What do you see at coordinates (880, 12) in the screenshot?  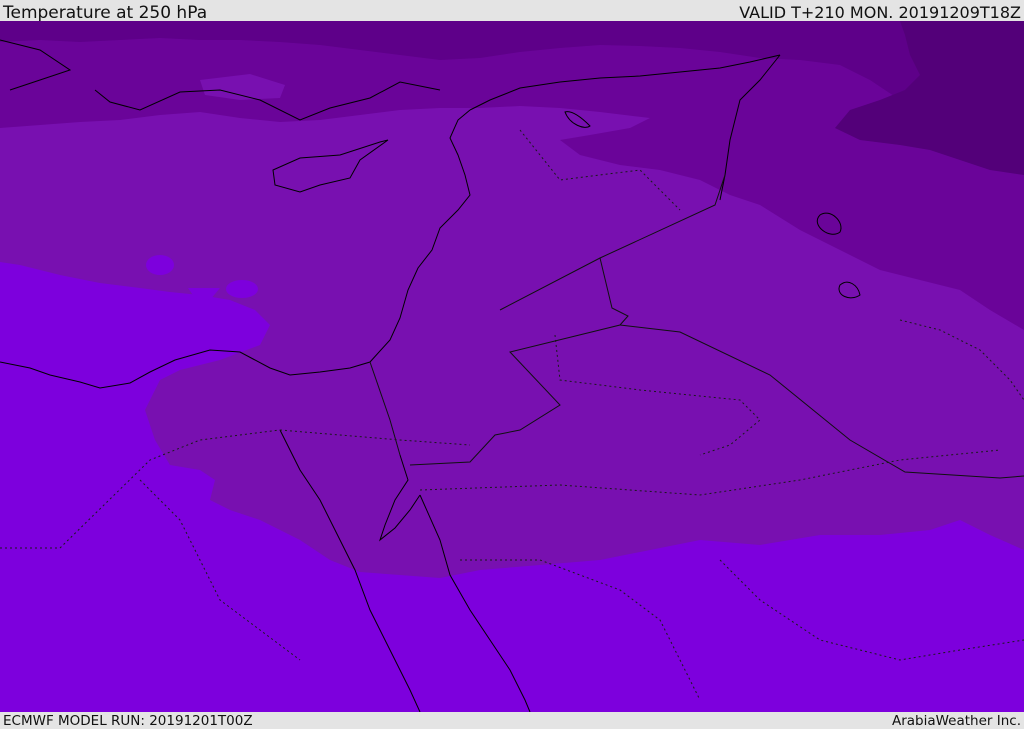 I see `valid-time-label: VALID T+210 MON. 20191209T18Z` at bounding box center [880, 12].